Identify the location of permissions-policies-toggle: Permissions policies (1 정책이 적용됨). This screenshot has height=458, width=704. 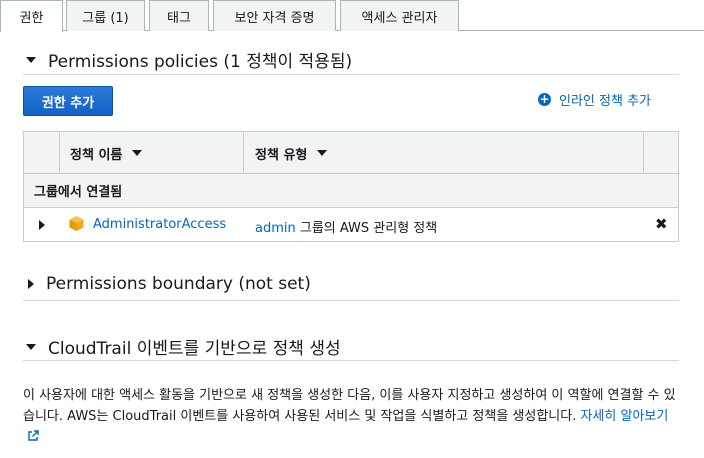
(189, 59).